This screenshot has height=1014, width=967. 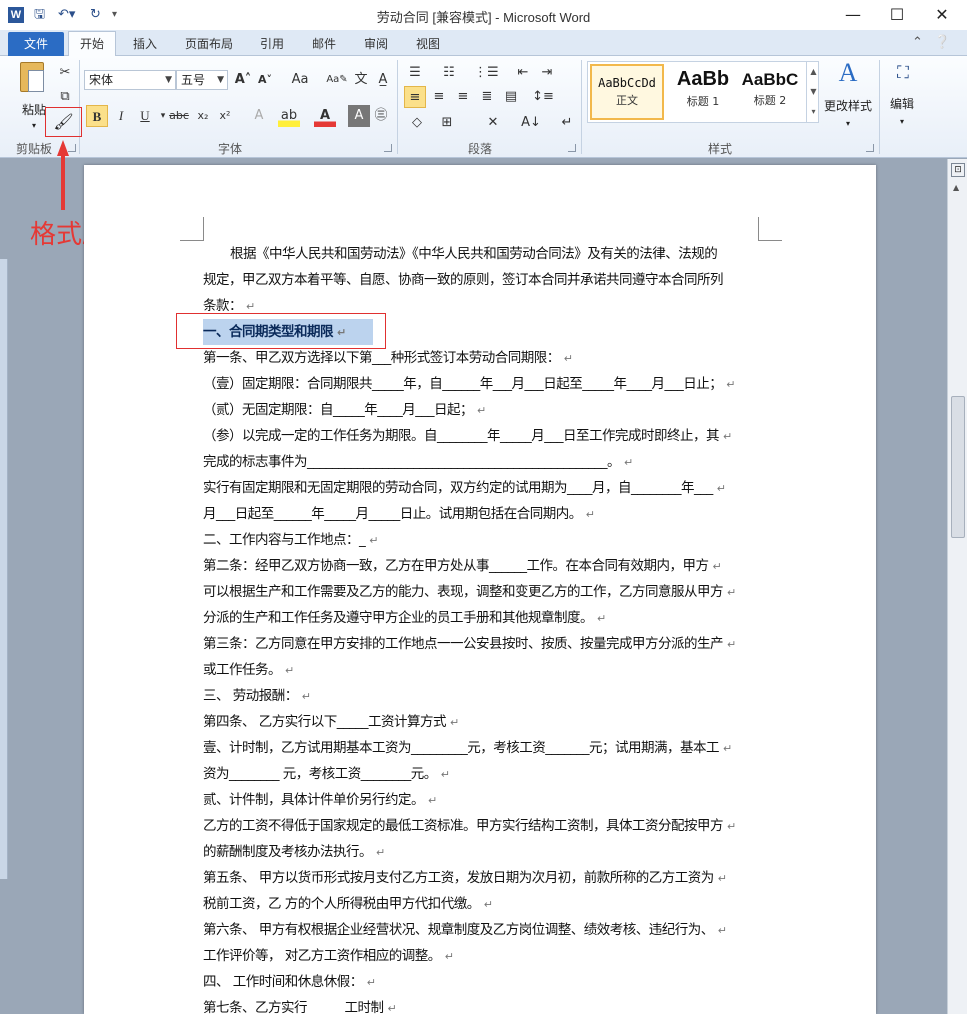 What do you see at coordinates (300, 80) in the screenshot?
I see `change-case-button: Aa` at bounding box center [300, 80].